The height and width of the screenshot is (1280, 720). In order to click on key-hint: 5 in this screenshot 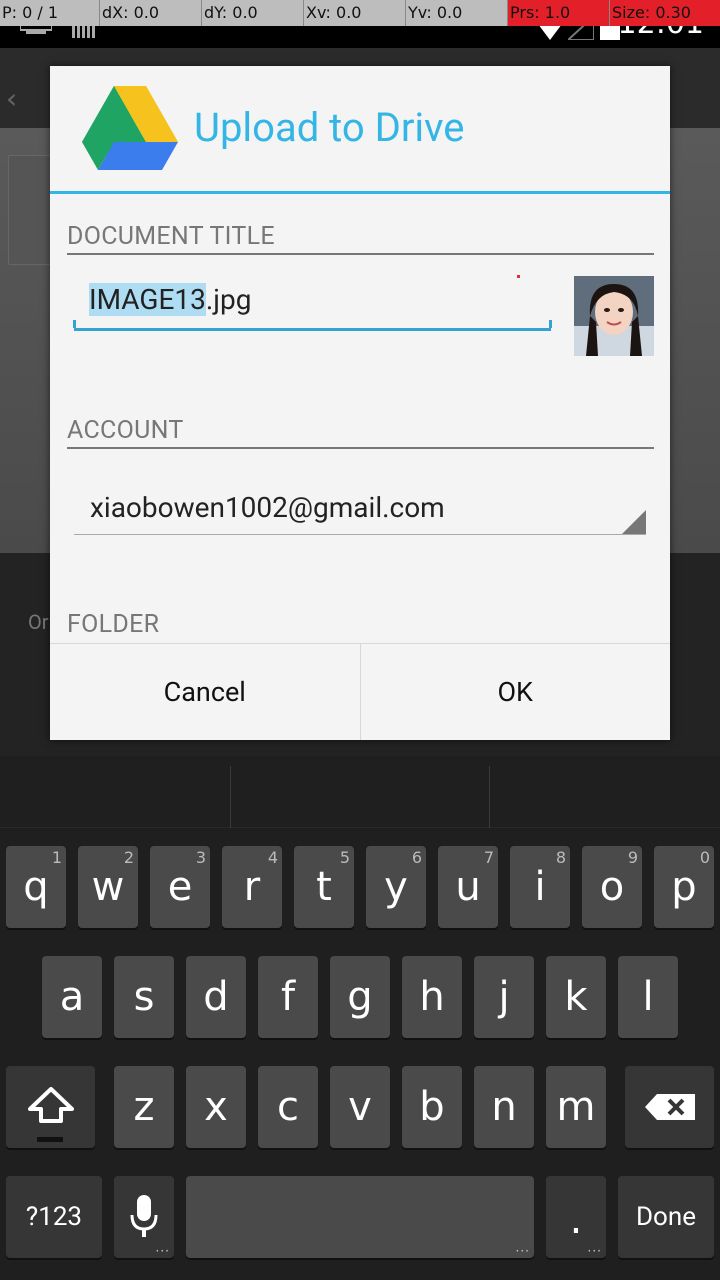, I will do `click(344, 857)`.